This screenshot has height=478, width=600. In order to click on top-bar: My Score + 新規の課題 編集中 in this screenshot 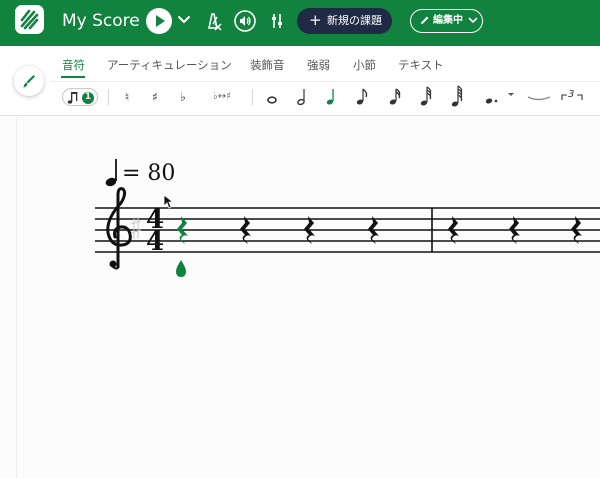, I will do `click(300, 23)`.